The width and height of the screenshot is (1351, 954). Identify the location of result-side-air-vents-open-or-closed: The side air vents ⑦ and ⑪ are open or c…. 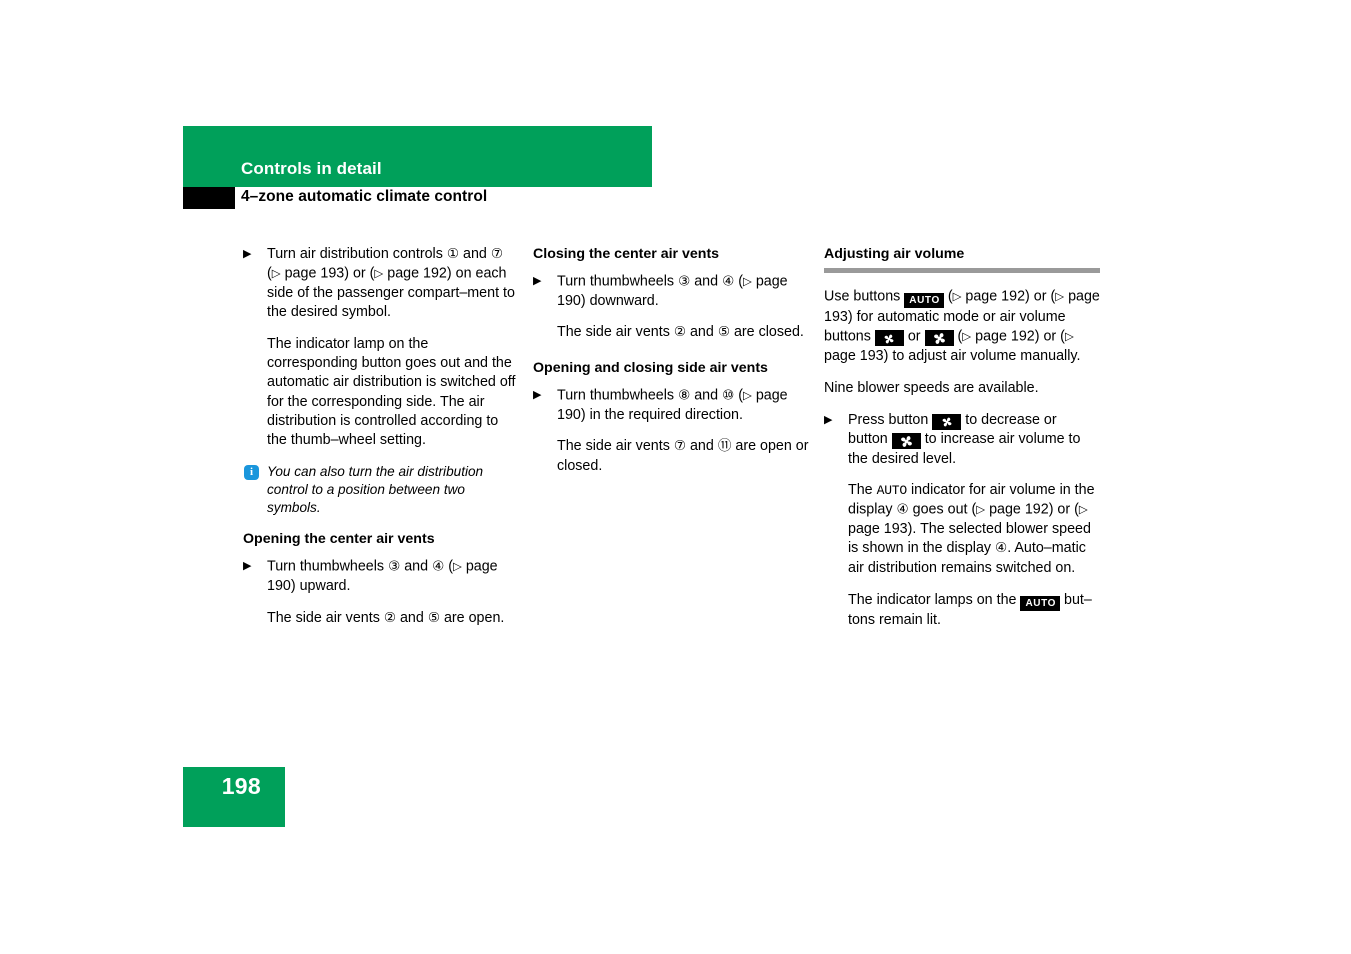
(671, 456).